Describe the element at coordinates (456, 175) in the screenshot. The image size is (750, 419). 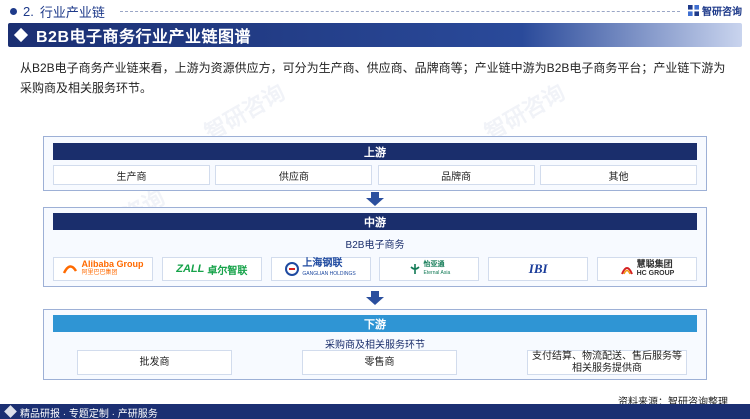
I see `upstream-item: 品牌商` at that location.